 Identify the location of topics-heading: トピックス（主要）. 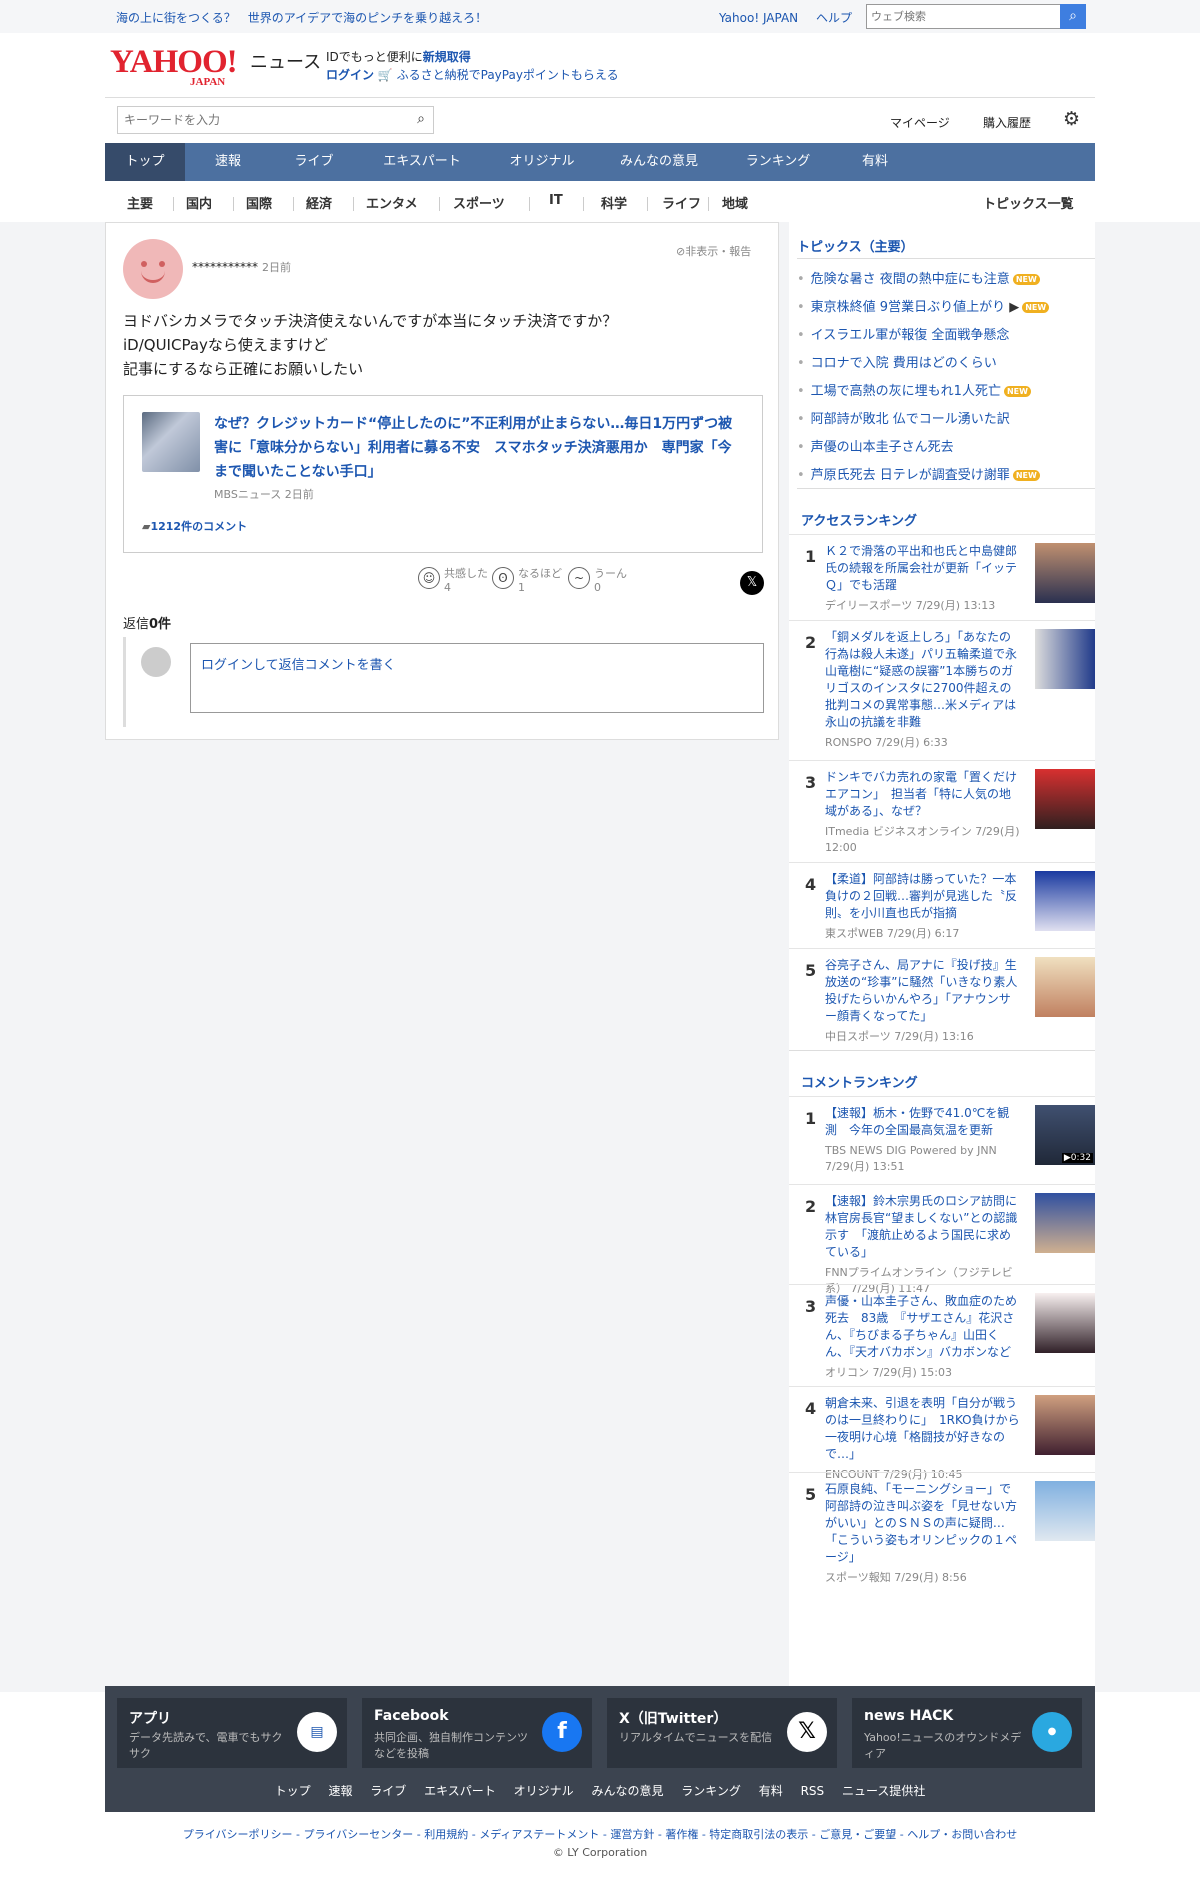
(855, 247).